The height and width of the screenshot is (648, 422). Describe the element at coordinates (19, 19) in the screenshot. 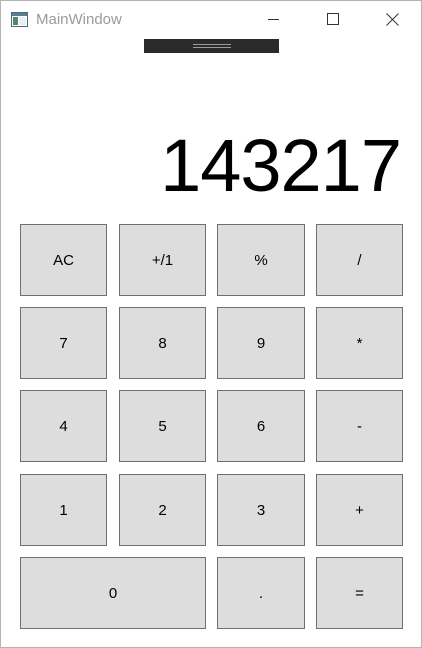

I see `window-app-icon` at that location.